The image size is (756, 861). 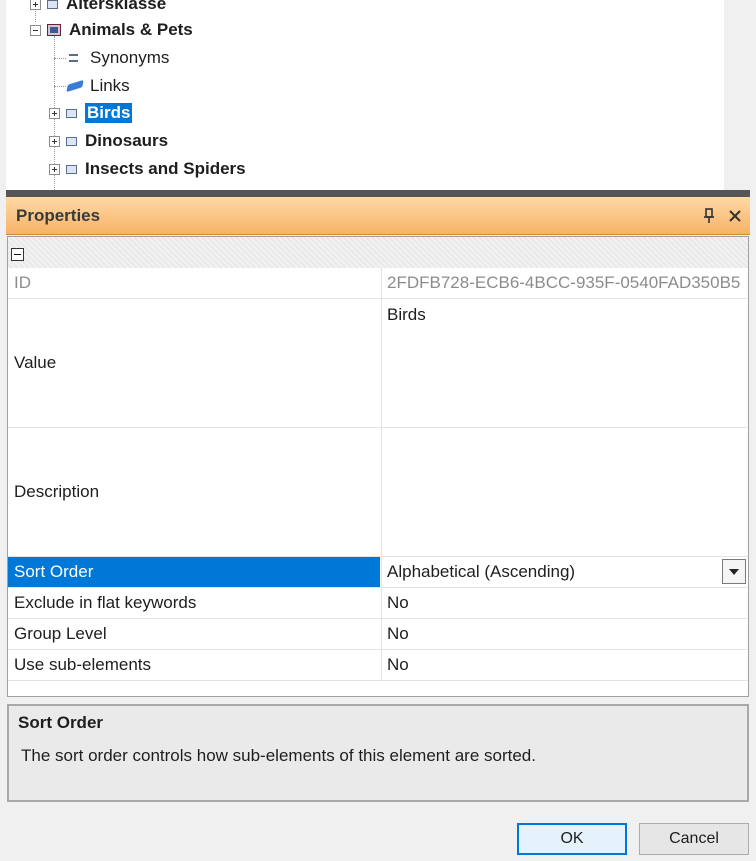 I want to click on property-row-use-sub-elements: Use sub-elements No, so click(x=378, y=665).